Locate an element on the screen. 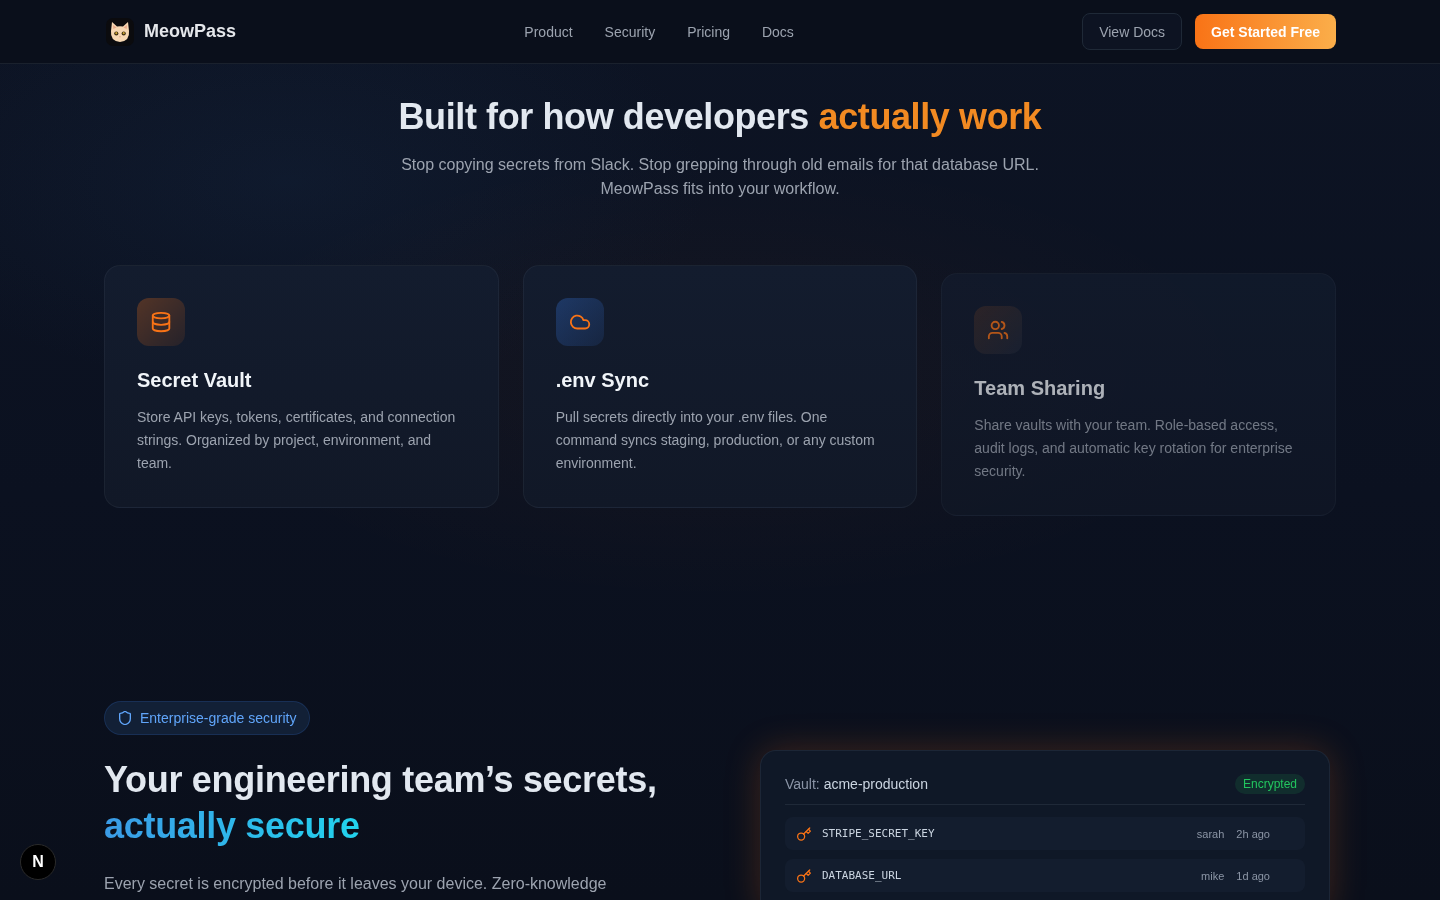 The image size is (1440, 900). nav-link: Docs is located at coordinates (777, 31).